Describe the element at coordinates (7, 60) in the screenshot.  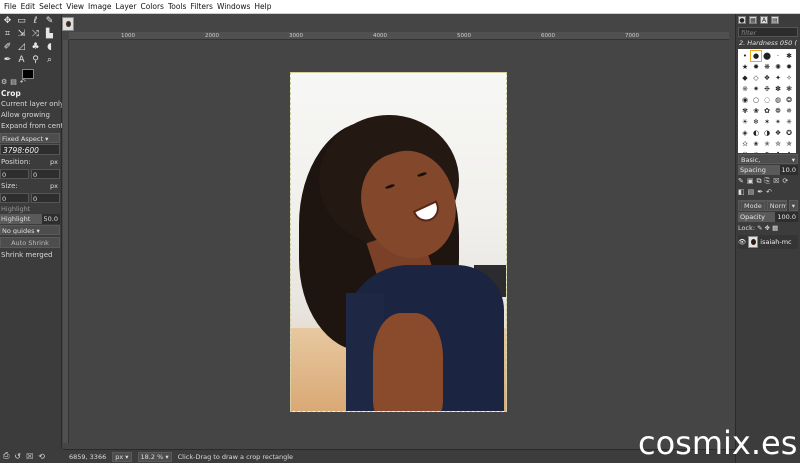
I see `path-icon: ✒` at that location.